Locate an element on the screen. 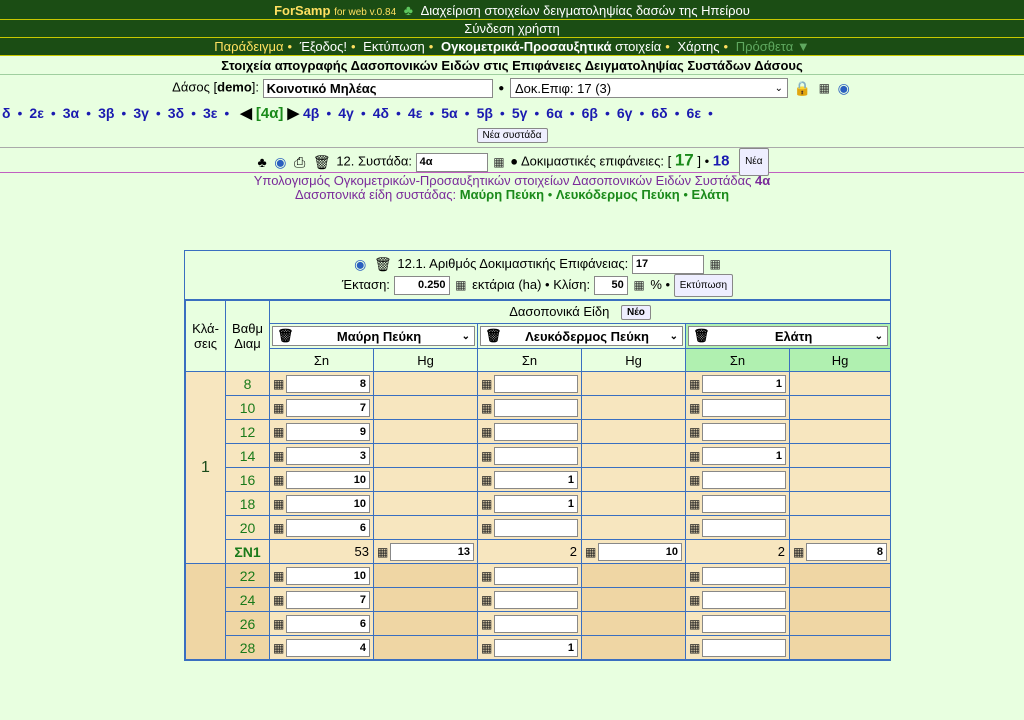 The height and width of the screenshot is (720, 1024). count-input: 13 is located at coordinates (432, 551).